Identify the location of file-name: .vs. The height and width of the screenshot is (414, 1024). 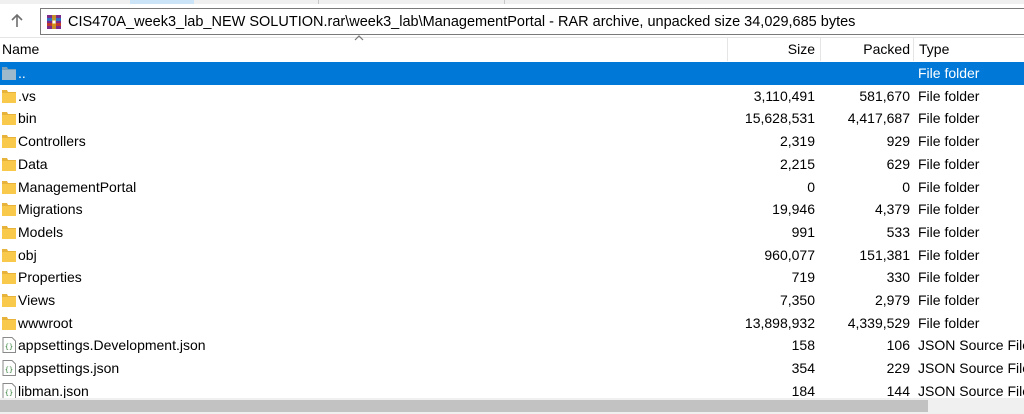
(27, 95).